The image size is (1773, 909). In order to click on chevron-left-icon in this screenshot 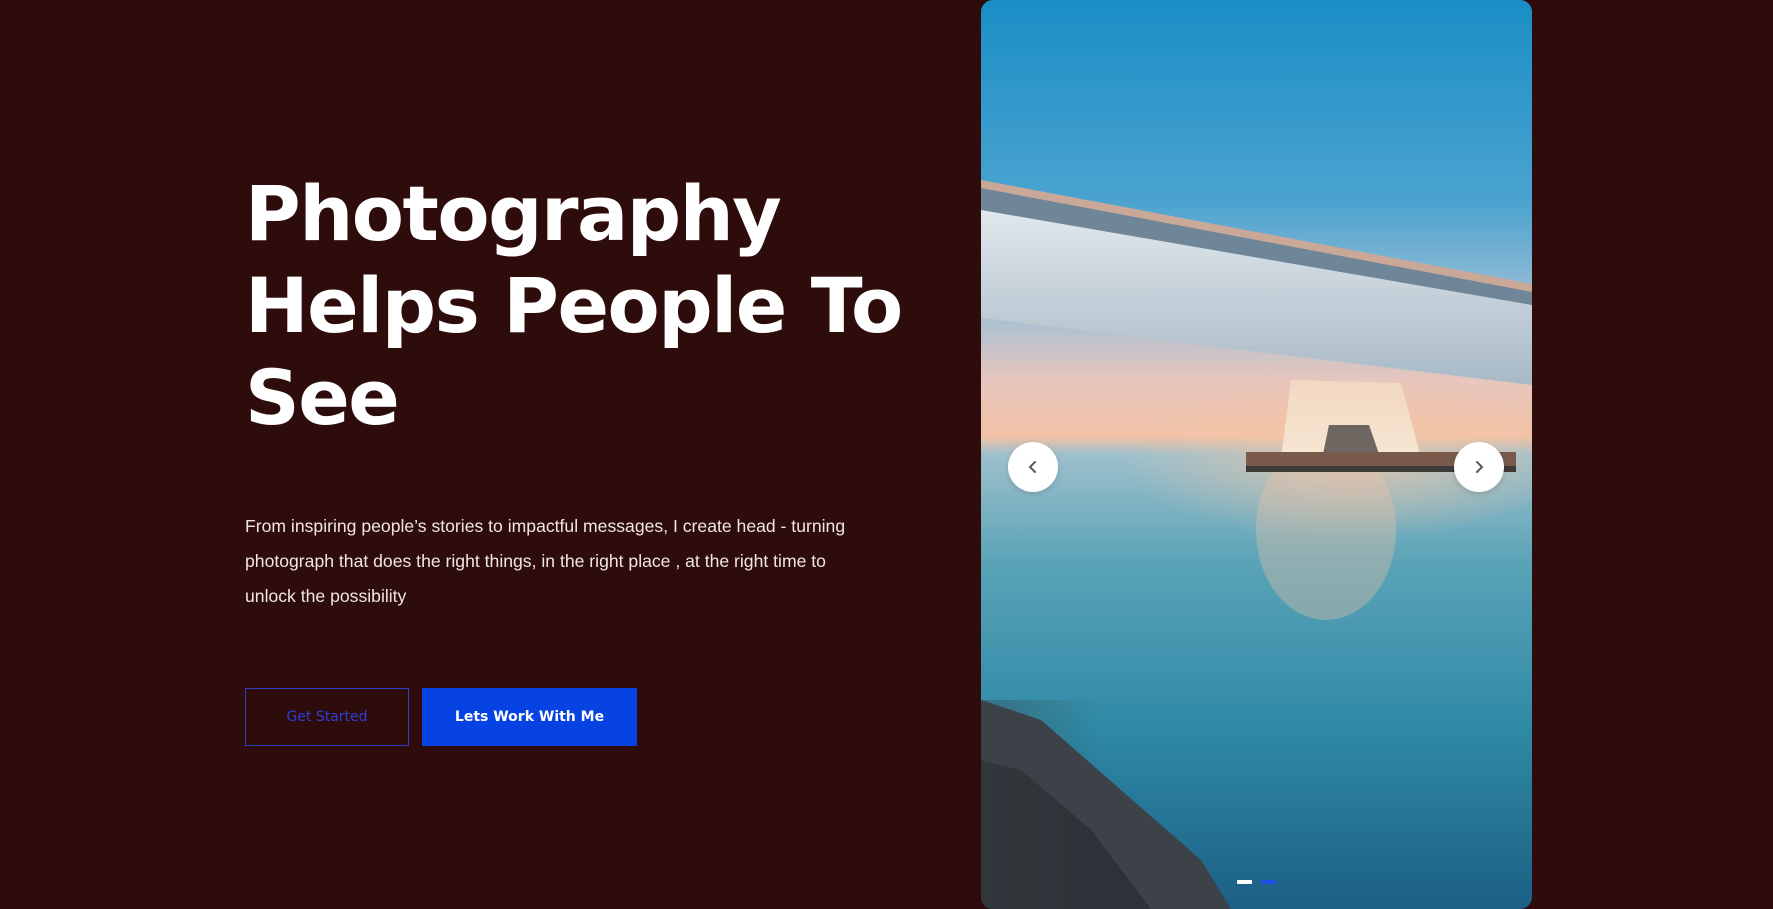, I will do `click(1032, 467)`.